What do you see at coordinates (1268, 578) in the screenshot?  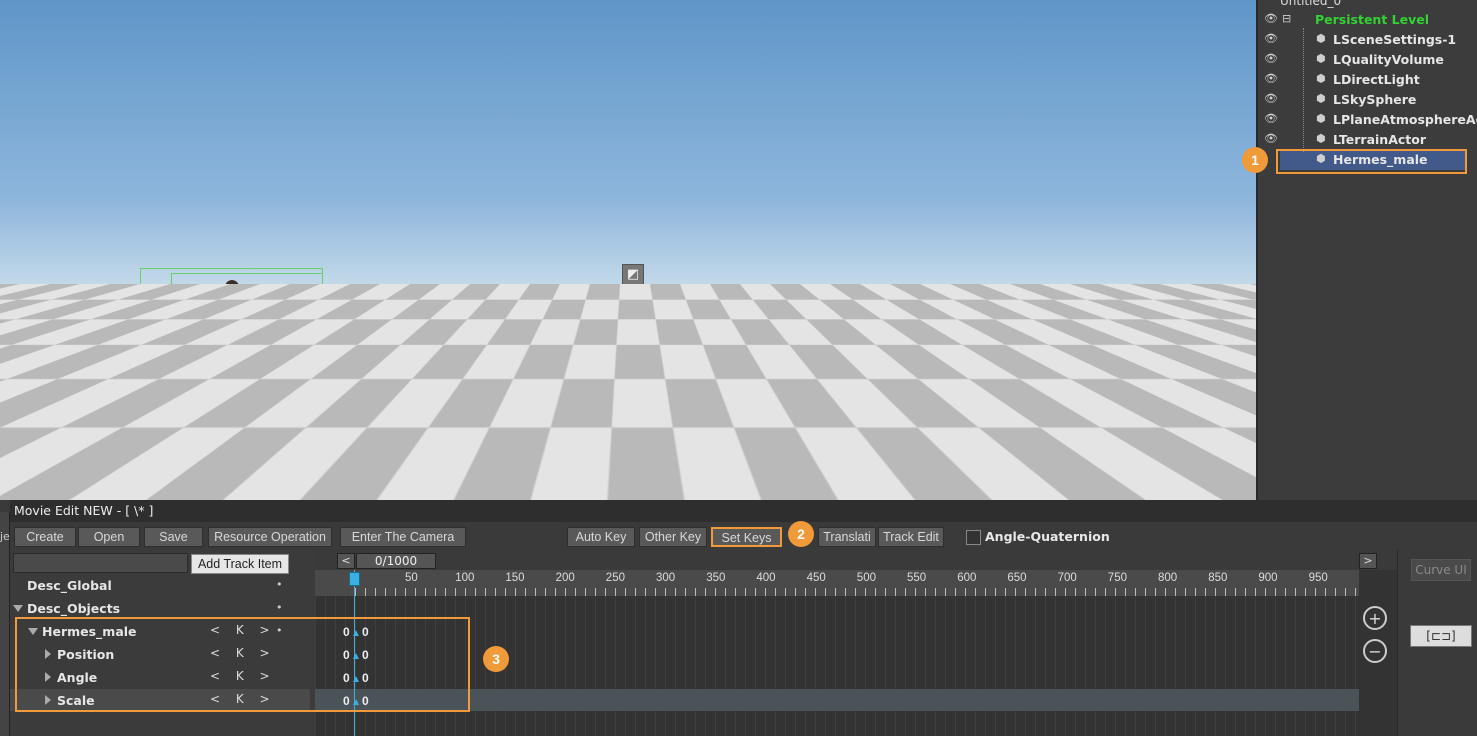 I see `ruler-tick-label: 900` at bounding box center [1268, 578].